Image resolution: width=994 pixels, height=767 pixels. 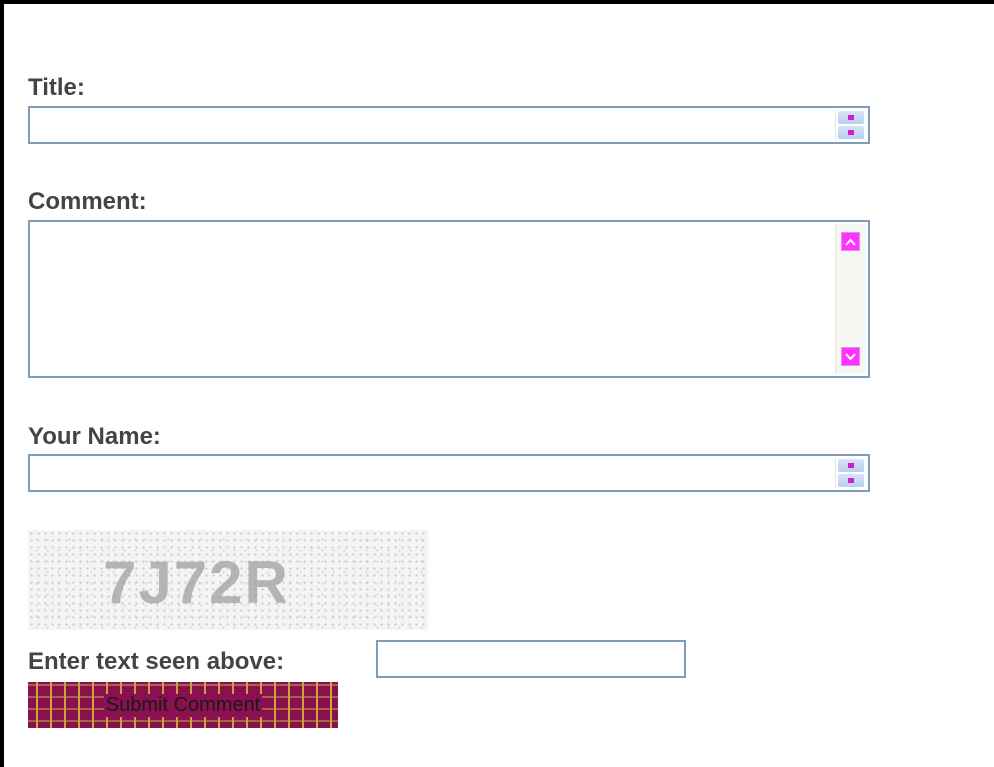 I want to click on name-field, so click(x=449, y=473).